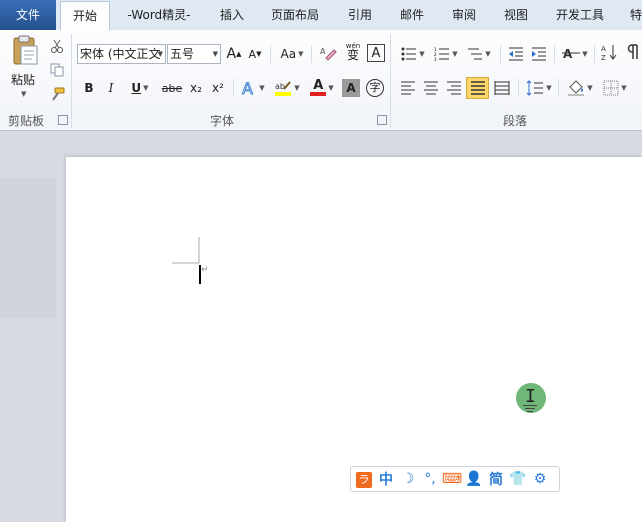  I want to click on font-size-value: 五号, so click(182, 54).